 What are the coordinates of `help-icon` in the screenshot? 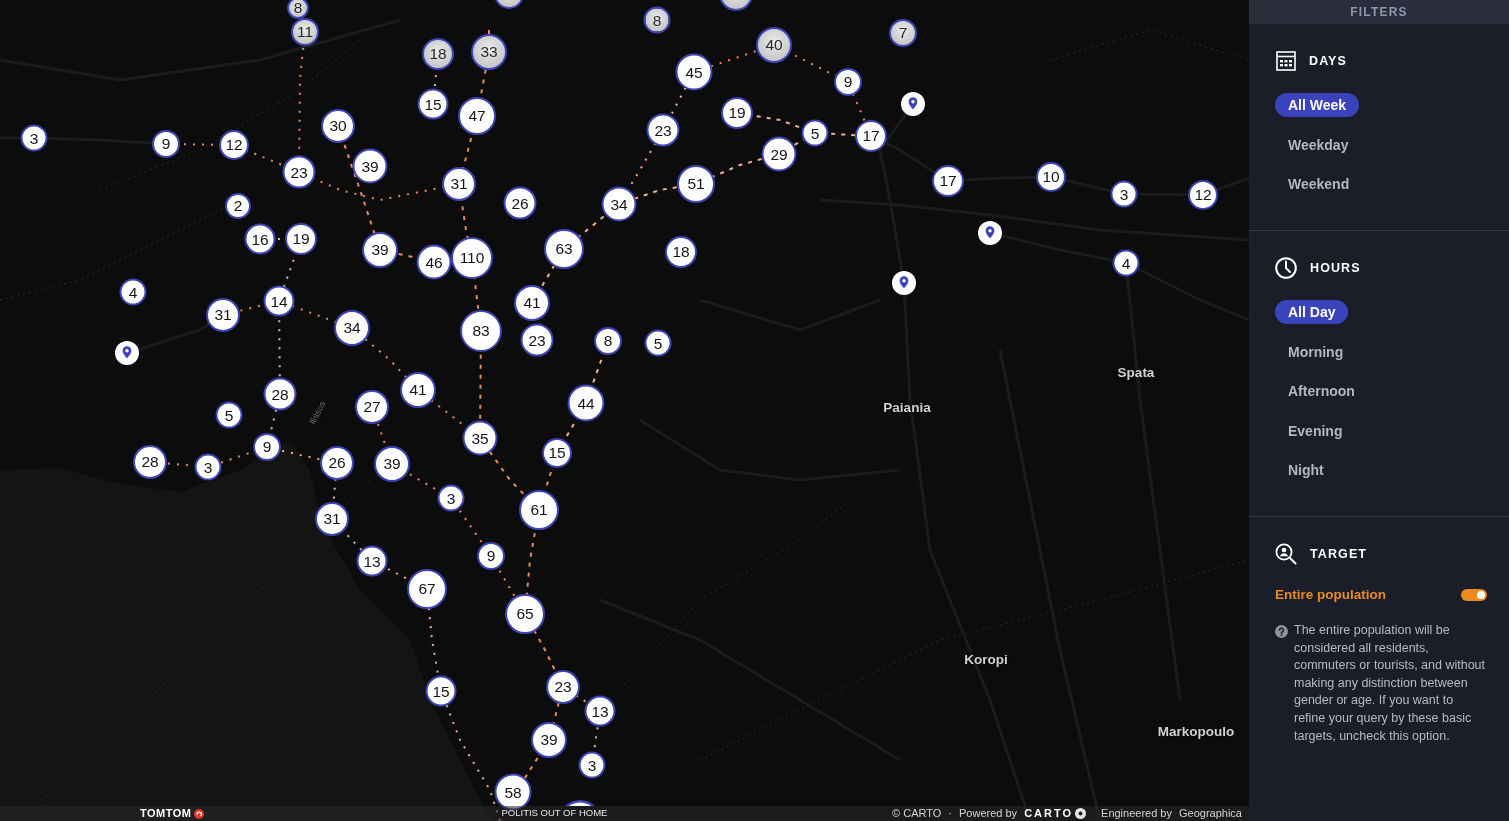 It's located at (1281, 631).